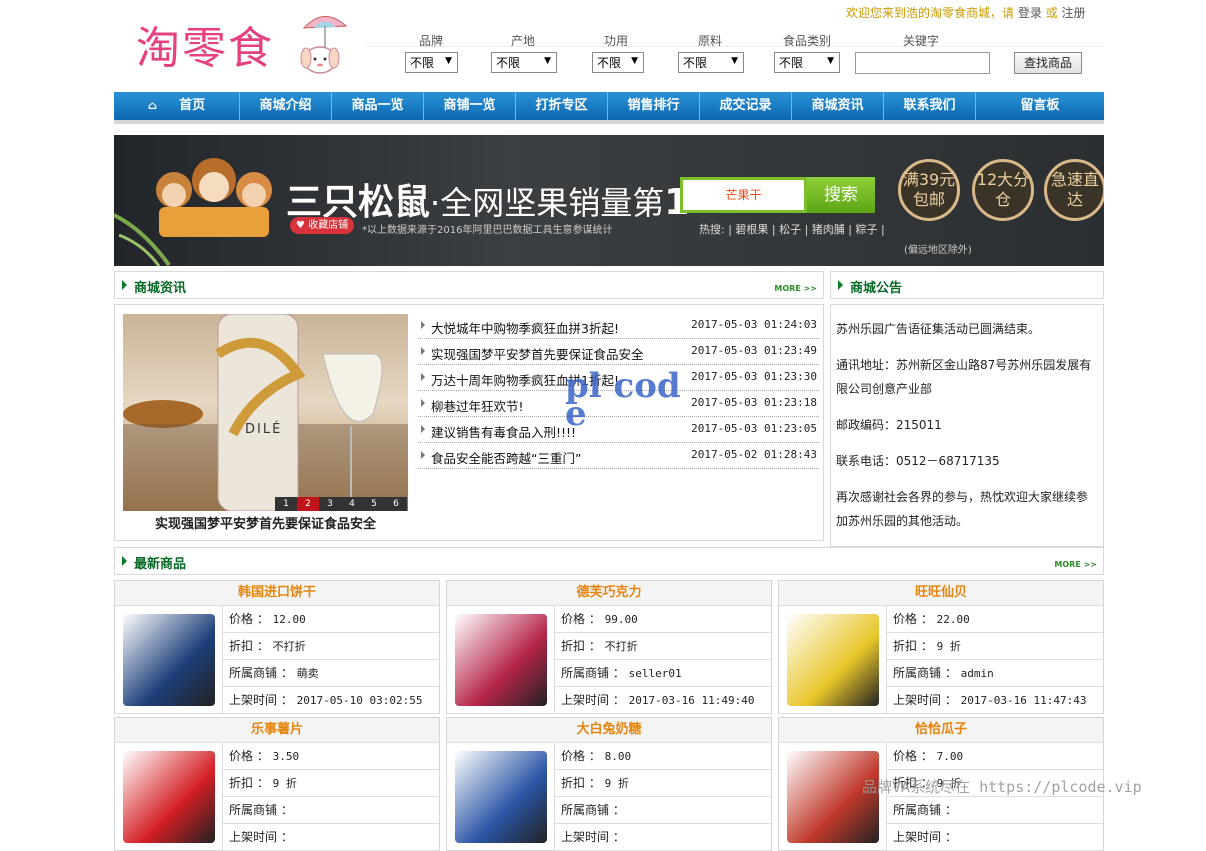 The image size is (1206, 851). I want to click on brand-select: 不限 ▼, so click(431, 62).